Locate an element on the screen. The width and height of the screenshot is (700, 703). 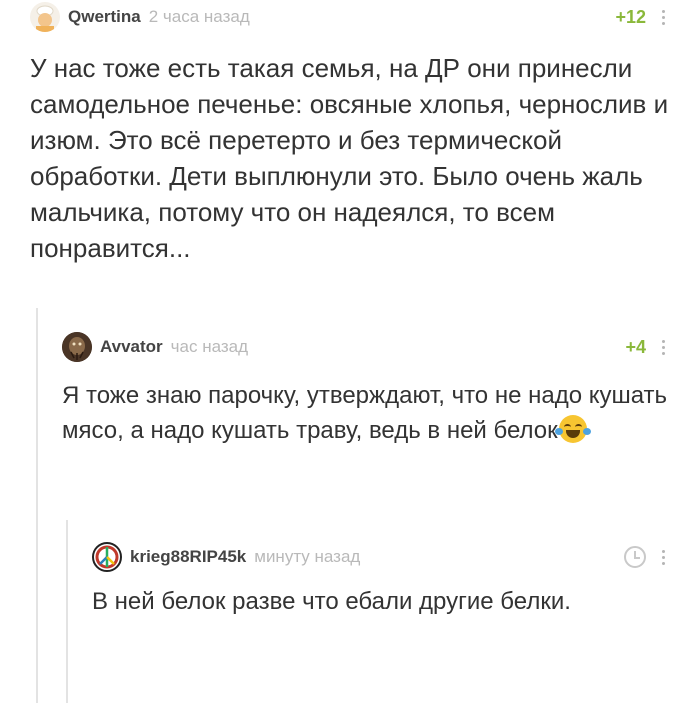
chef-avatar-icon is located at coordinates (45, 18).